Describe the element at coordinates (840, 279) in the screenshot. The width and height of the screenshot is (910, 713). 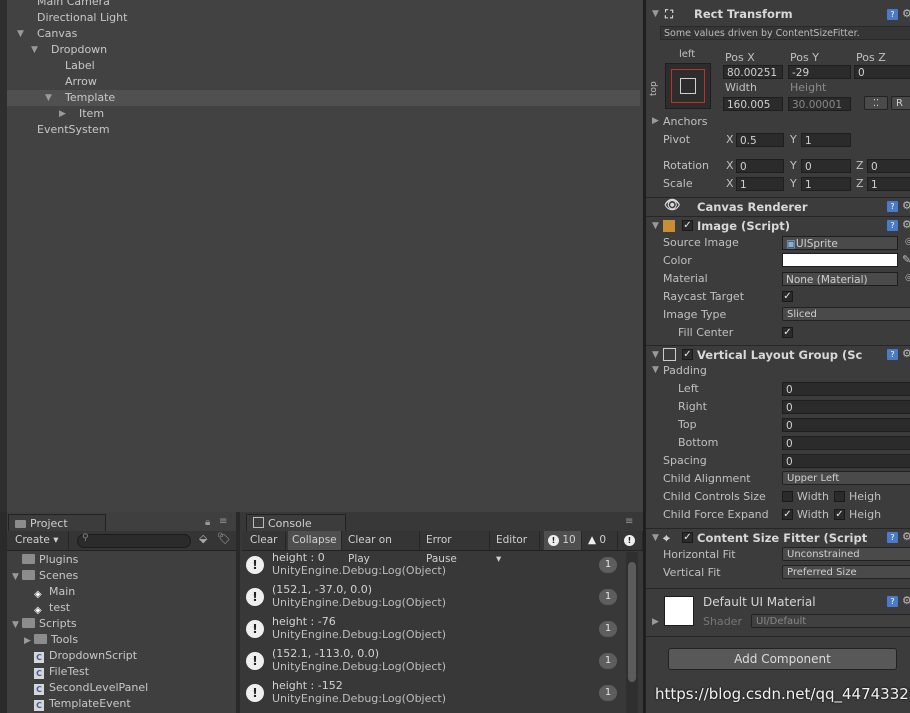
I see `material-field: None (Material)` at that location.